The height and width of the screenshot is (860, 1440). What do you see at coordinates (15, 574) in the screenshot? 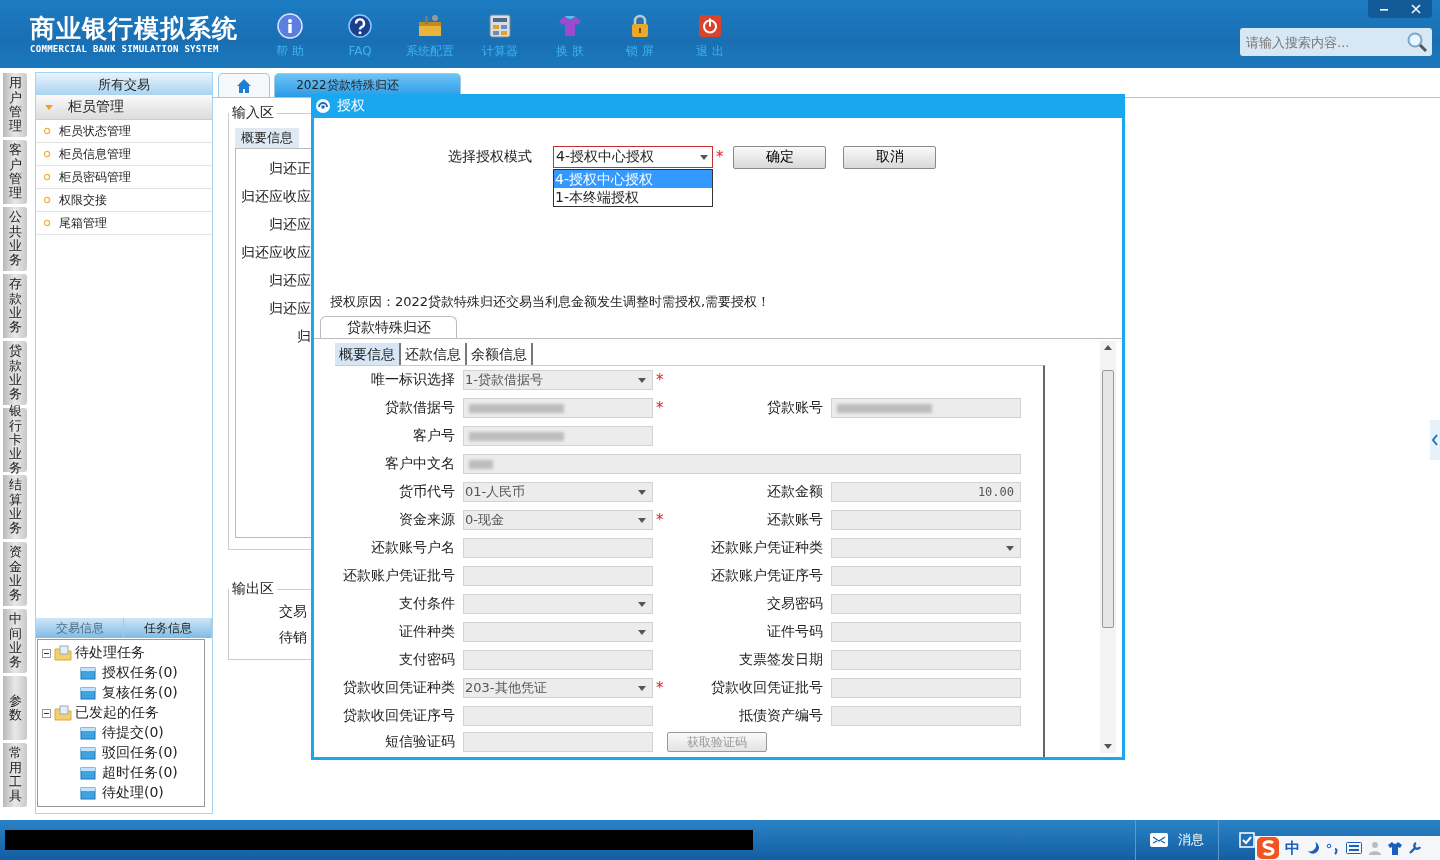
I see `side-tab: 资金业务` at bounding box center [15, 574].